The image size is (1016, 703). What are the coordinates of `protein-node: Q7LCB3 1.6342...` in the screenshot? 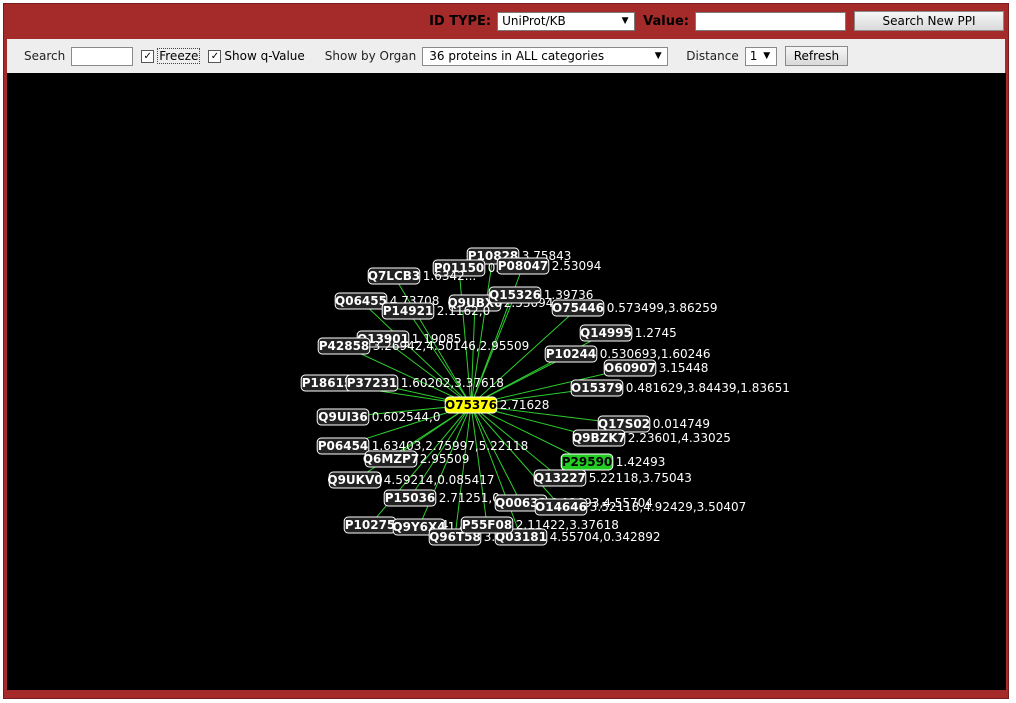 It's located at (421, 276).